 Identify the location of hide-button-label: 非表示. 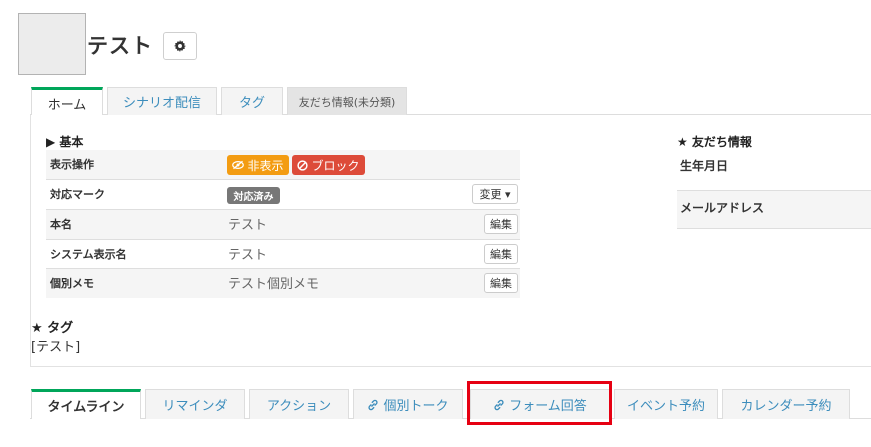
(265, 165).